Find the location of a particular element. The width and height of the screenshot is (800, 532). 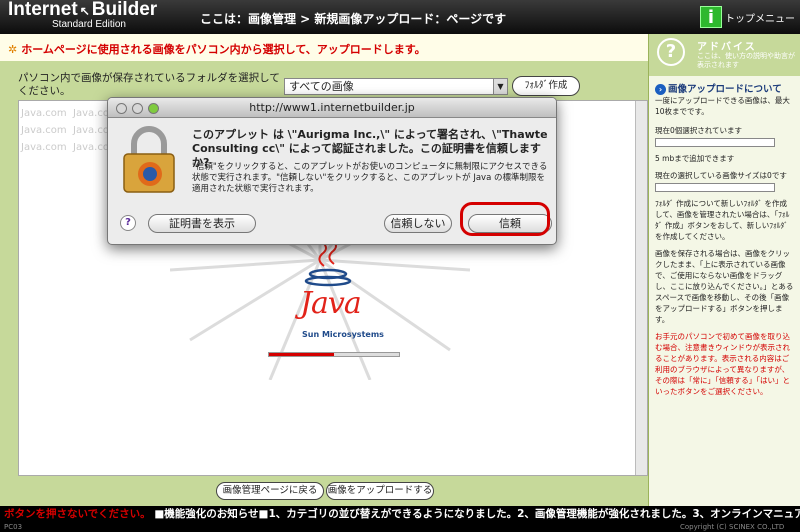

java-logo-text: Java is located at coordinates (331, 303).